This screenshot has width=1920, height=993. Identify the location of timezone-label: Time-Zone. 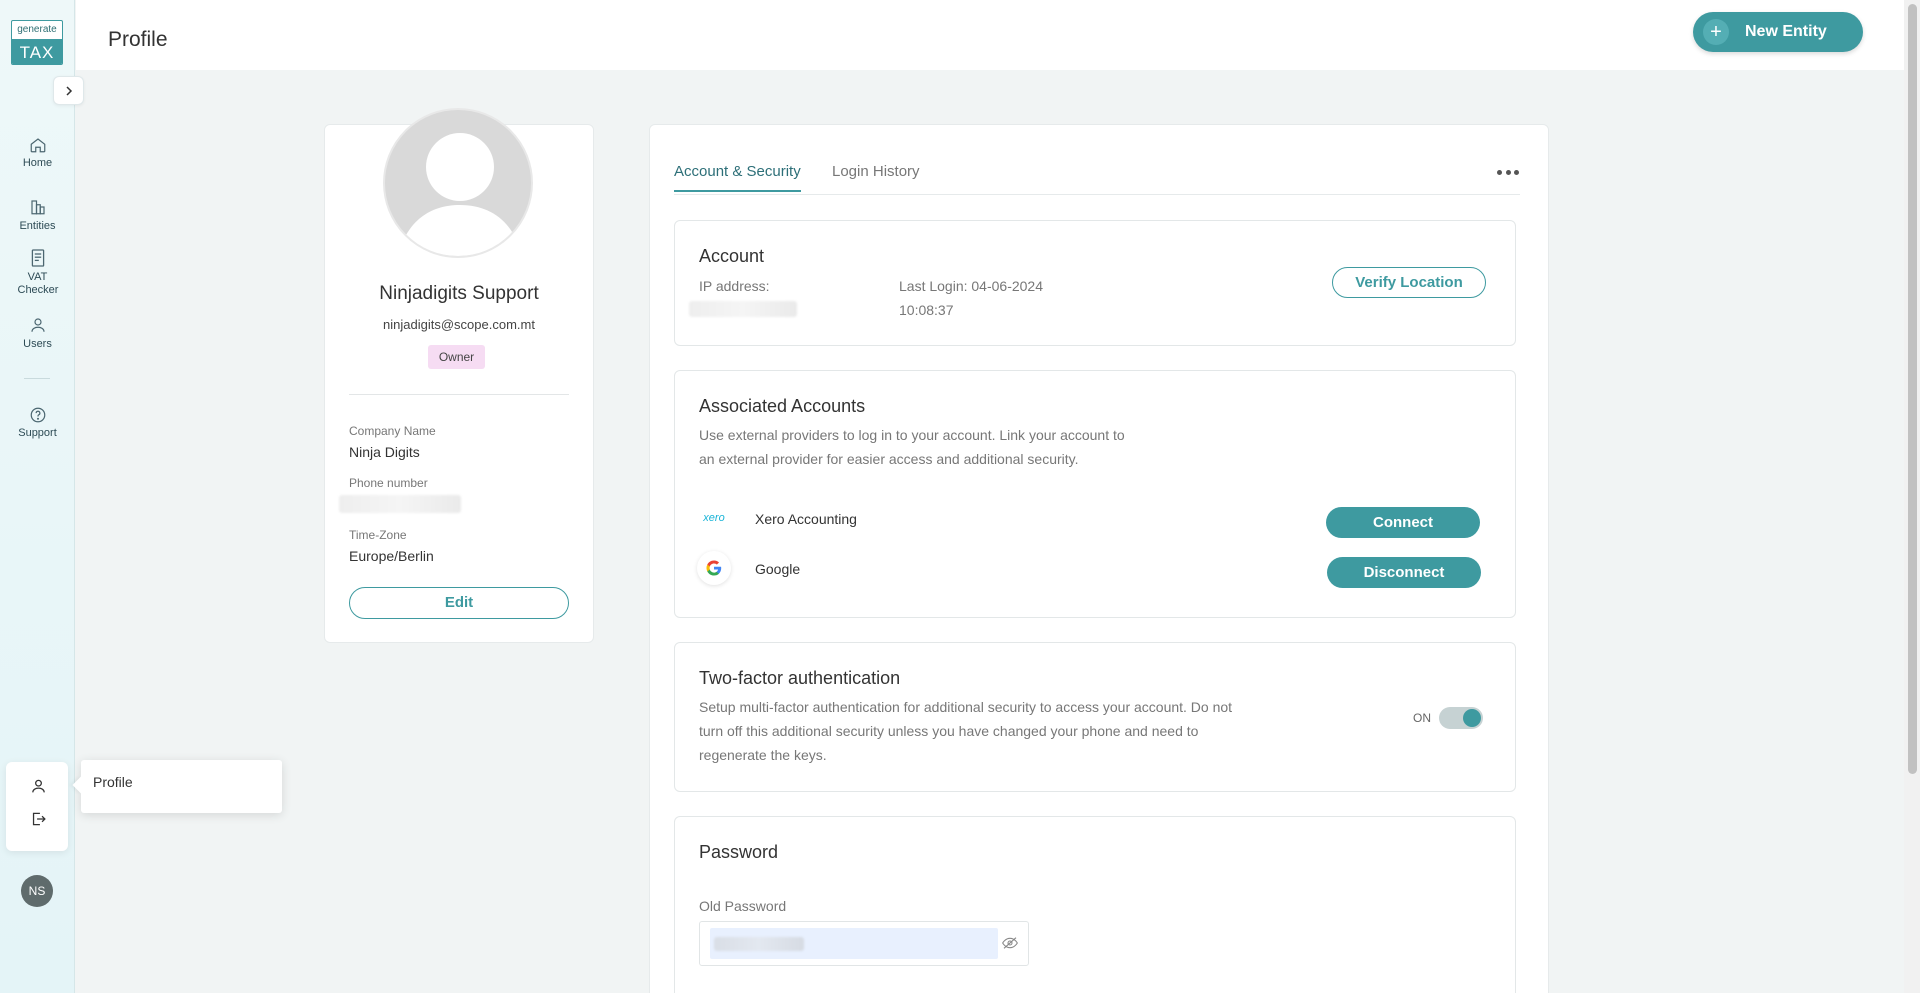
(378, 535).